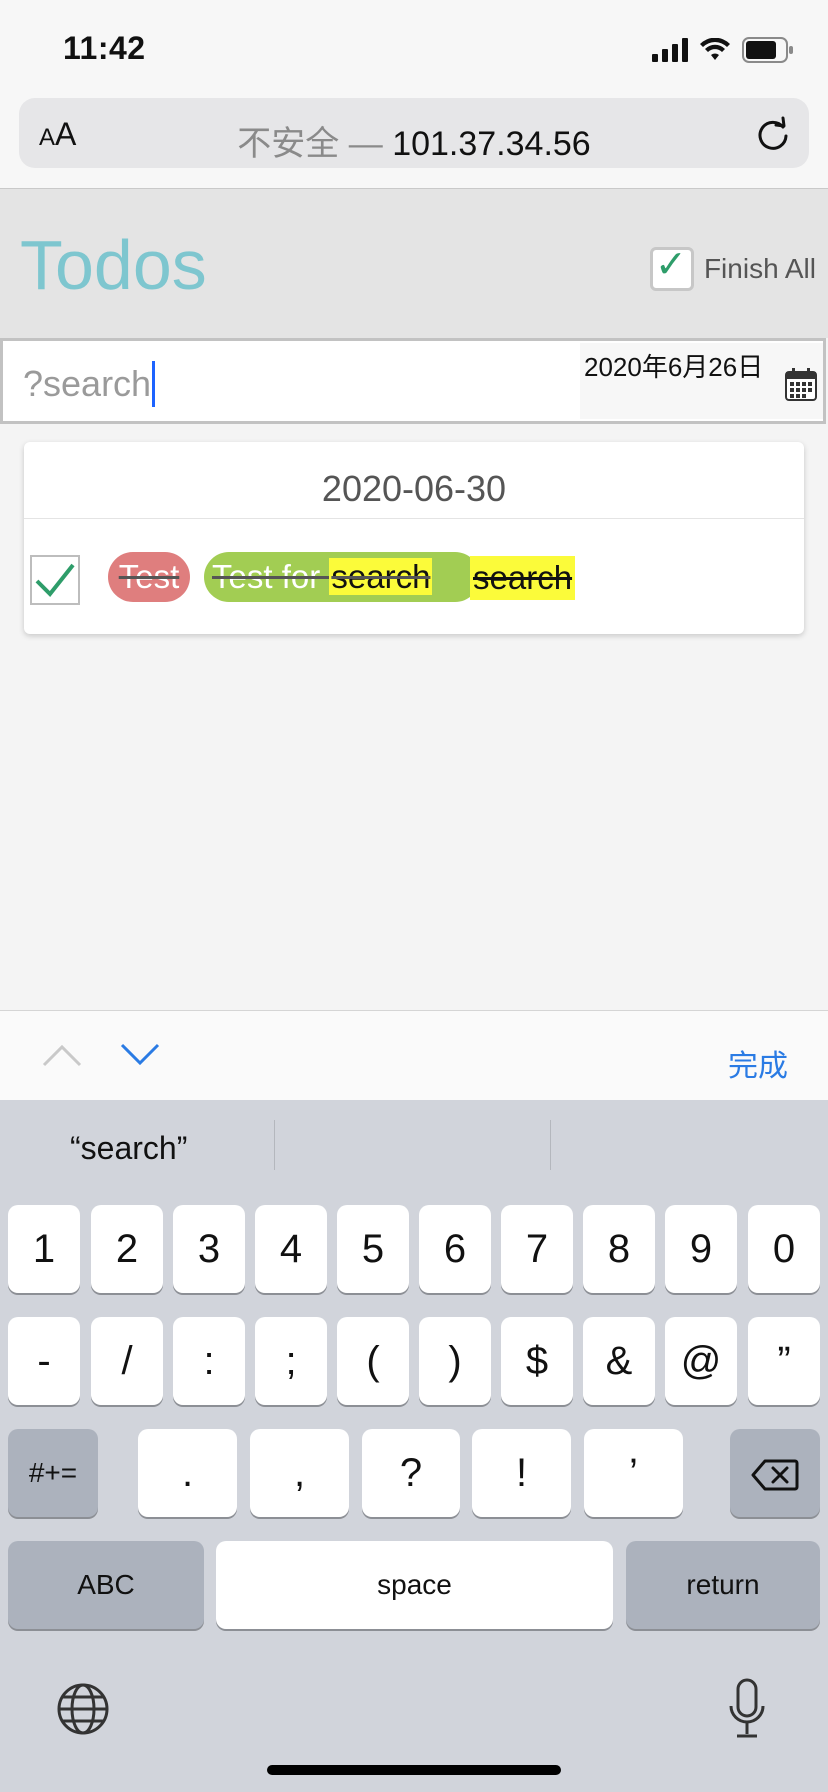 This screenshot has height=1792, width=828. What do you see at coordinates (674, 367) in the screenshot?
I see `date-picker-value: 2020年6月26日` at bounding box center [674, 367].